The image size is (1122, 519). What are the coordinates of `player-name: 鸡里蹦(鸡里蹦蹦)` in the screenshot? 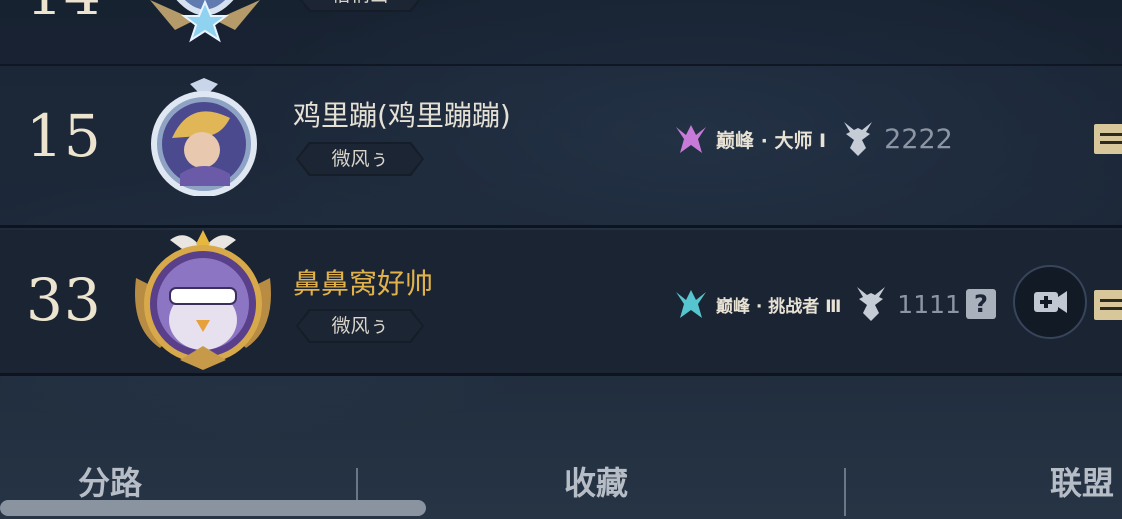 It's located at (402, 115).